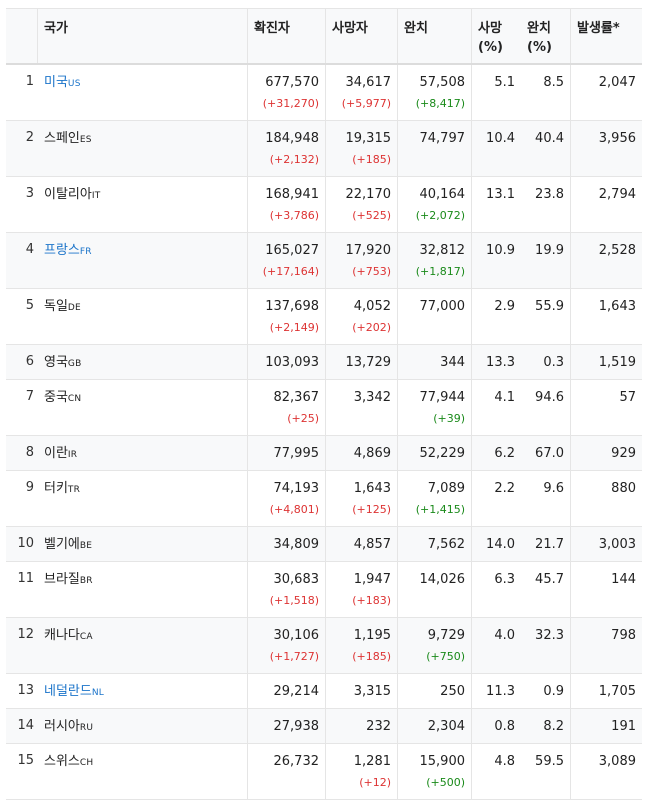  I want to click on country-code: NL, so click(98, 693).